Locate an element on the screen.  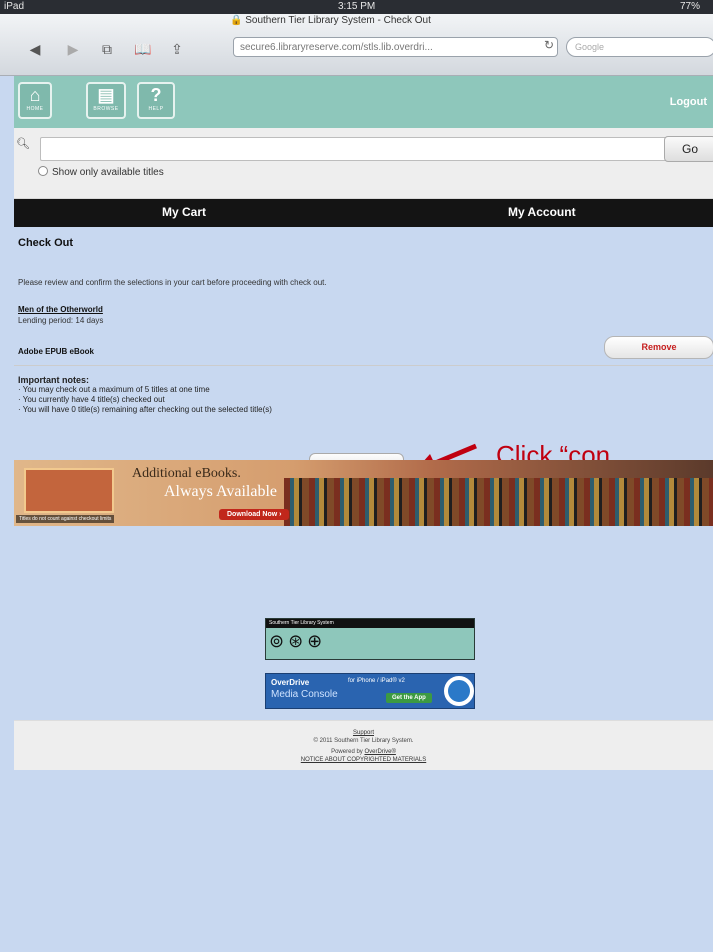
logout-link: Logout is located at coordinates (688, 102).